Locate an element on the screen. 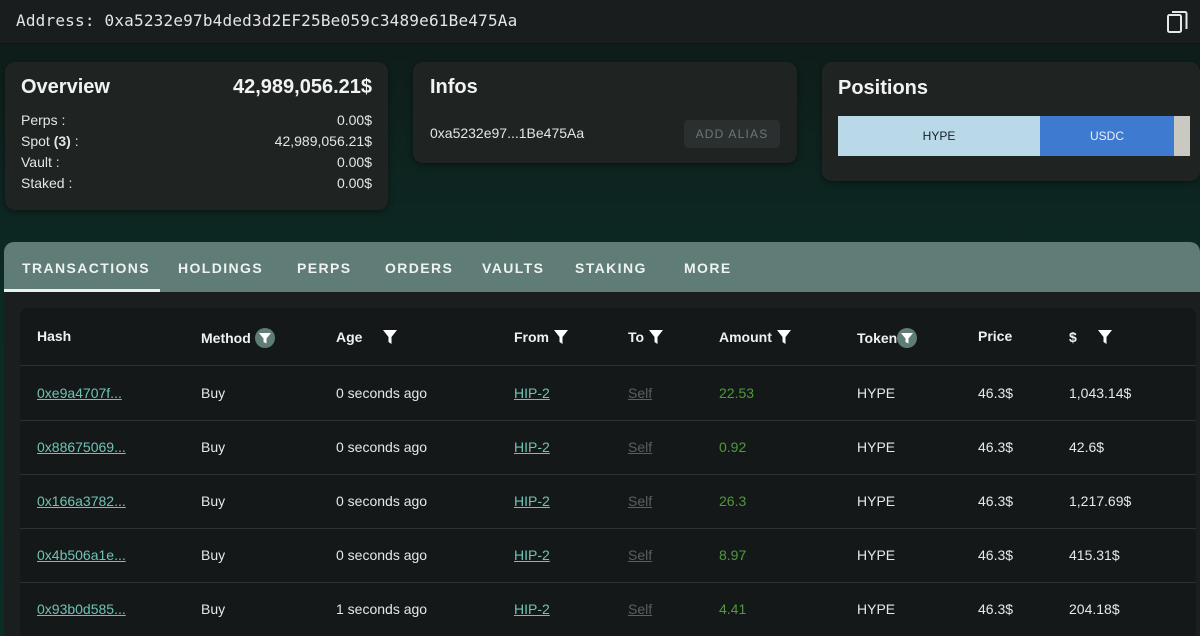 Image resolution: width=1200 pixels, height=636 pixels. header-label: $ is located at coordinates (1073, 337).